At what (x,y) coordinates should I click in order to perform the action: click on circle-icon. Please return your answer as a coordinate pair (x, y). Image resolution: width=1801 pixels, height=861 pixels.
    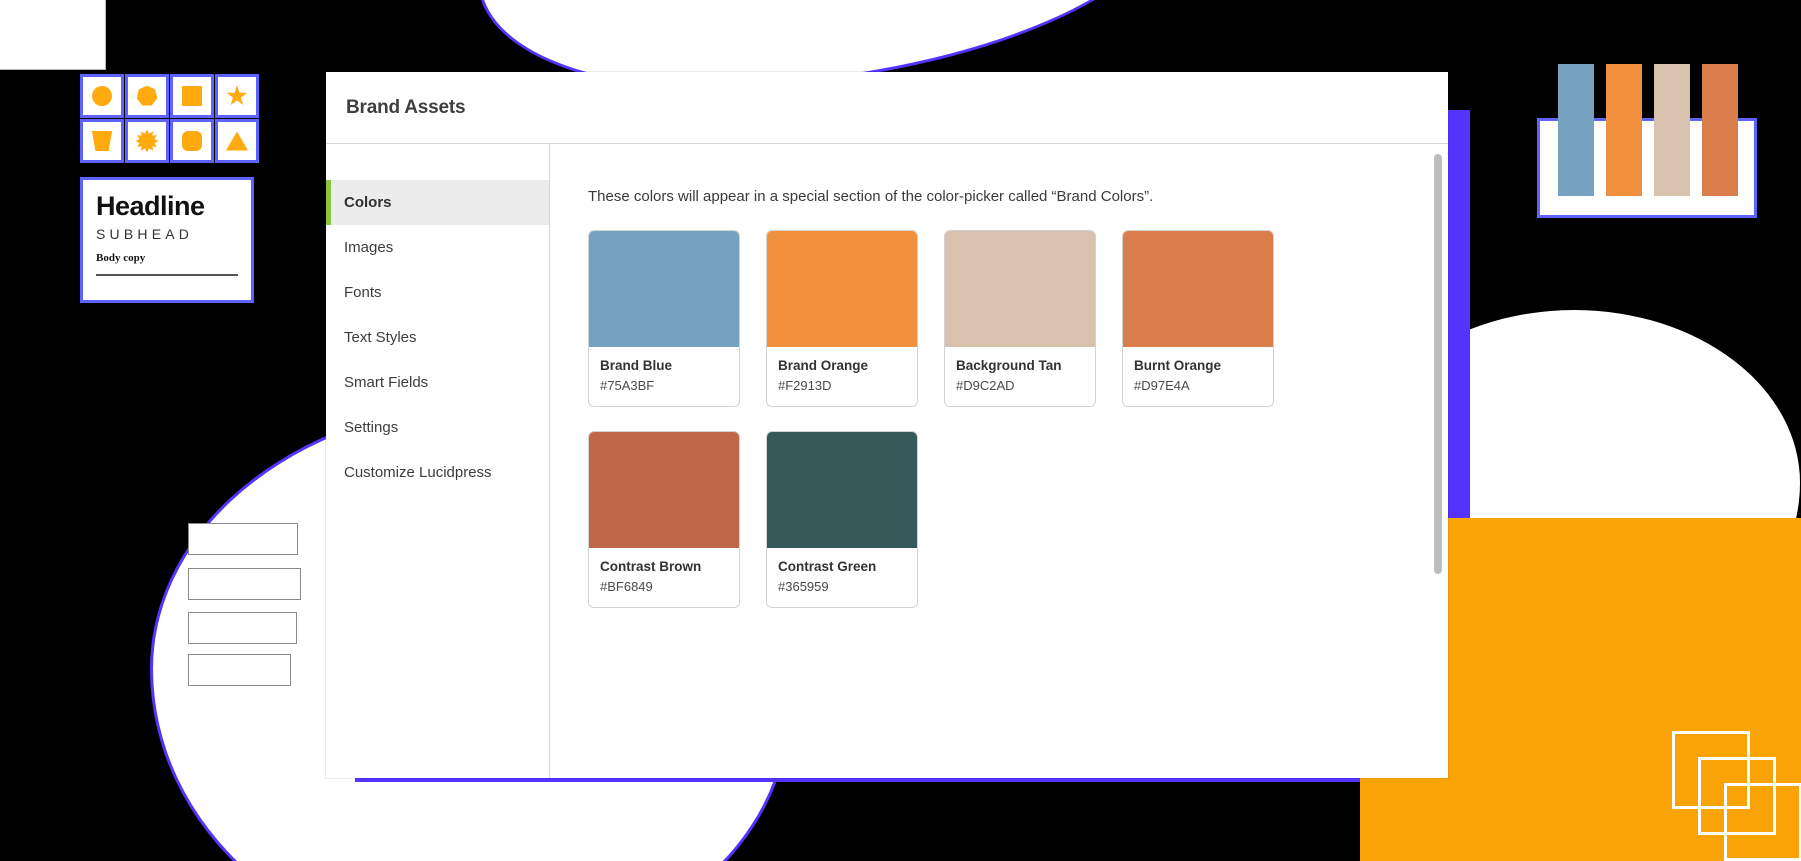
    Looking at the image, I should click on (102, 96).